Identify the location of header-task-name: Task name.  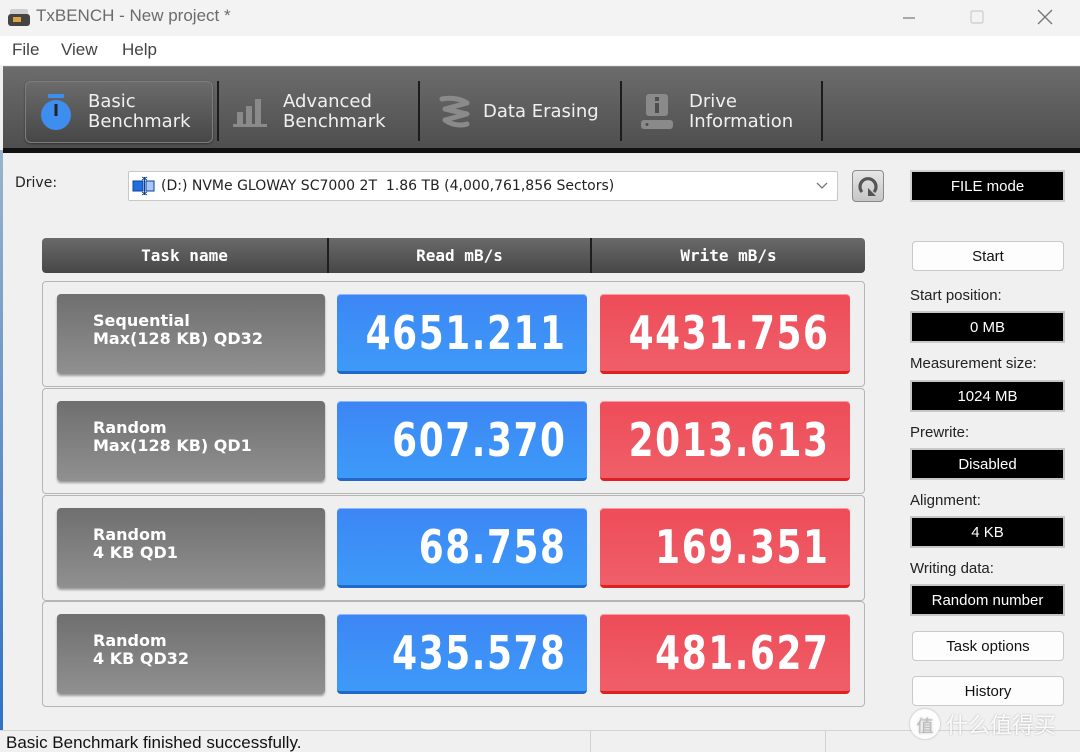
(185, 255).